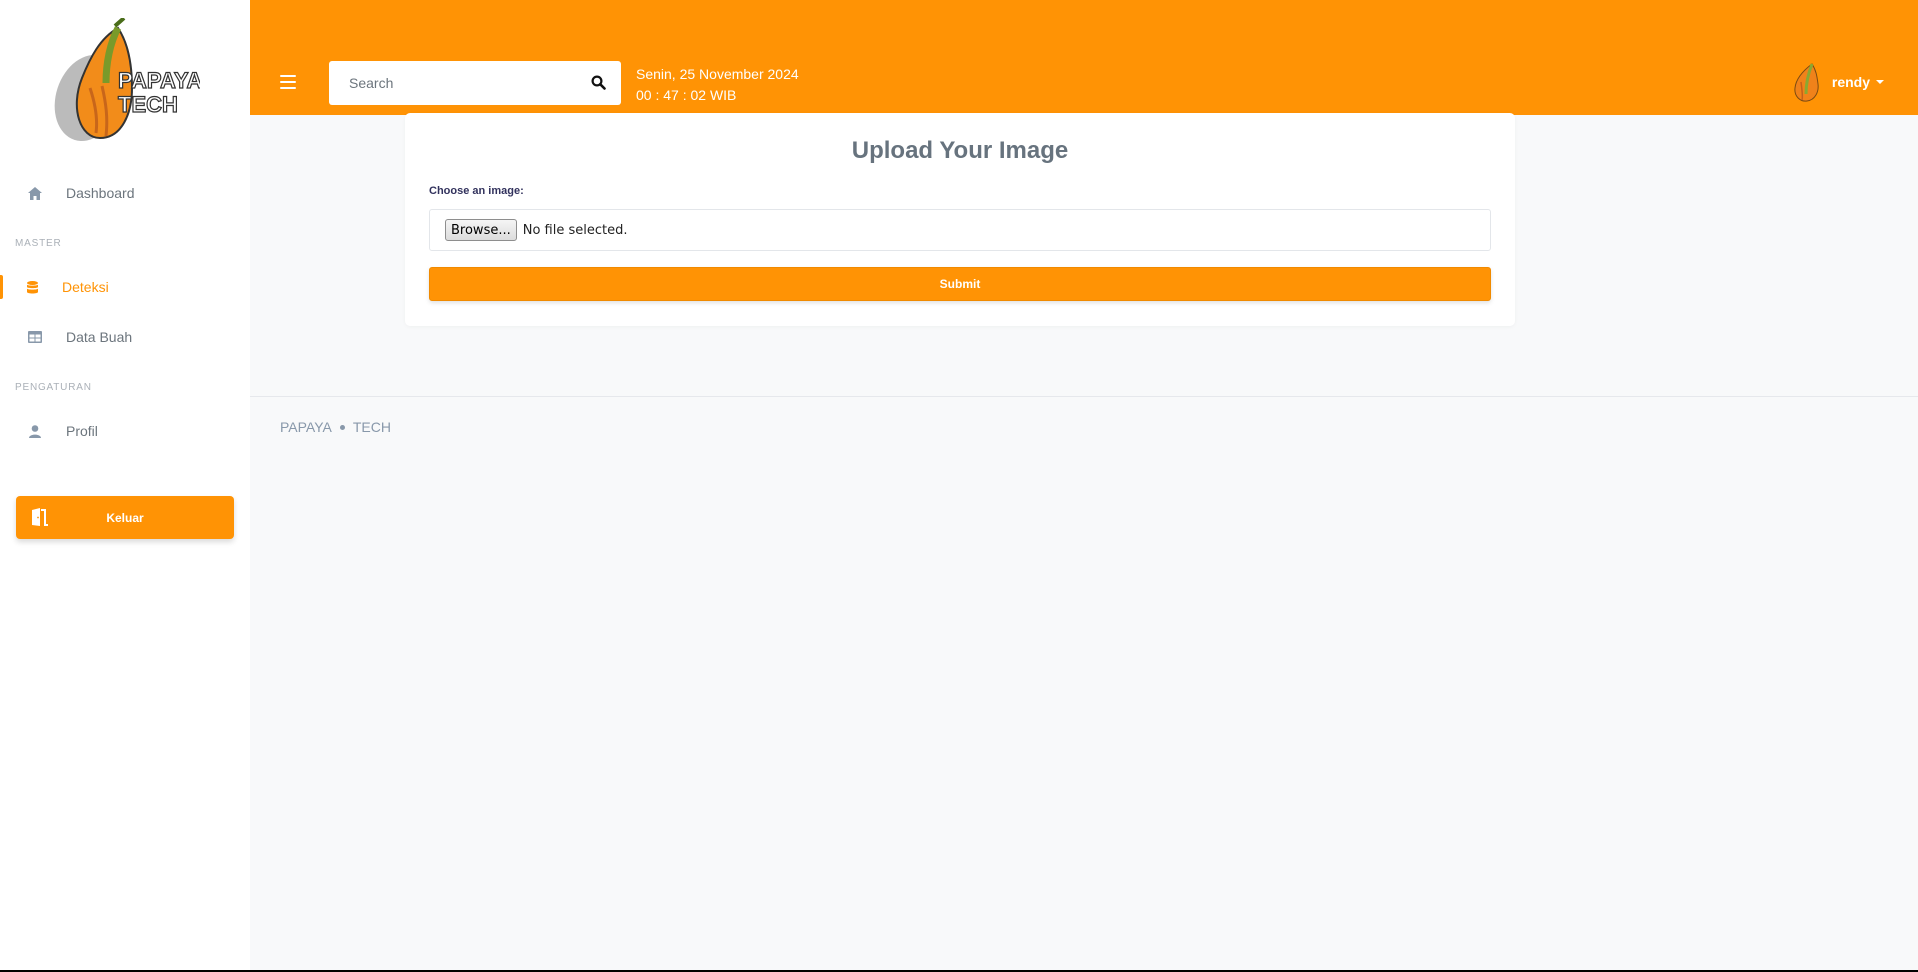  Describe the element at coordinates (35, 431) in the screenshot. I see `user-icon` at that location.